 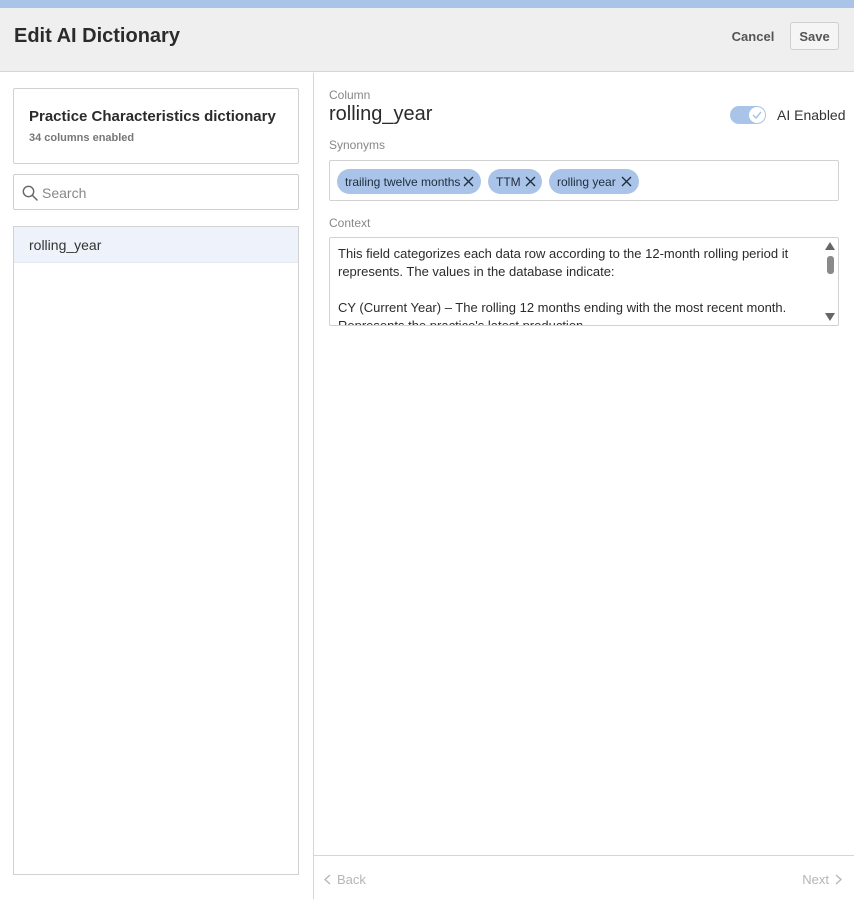 I want to click on scrollbar-thumb, so click(x=830, y=265).